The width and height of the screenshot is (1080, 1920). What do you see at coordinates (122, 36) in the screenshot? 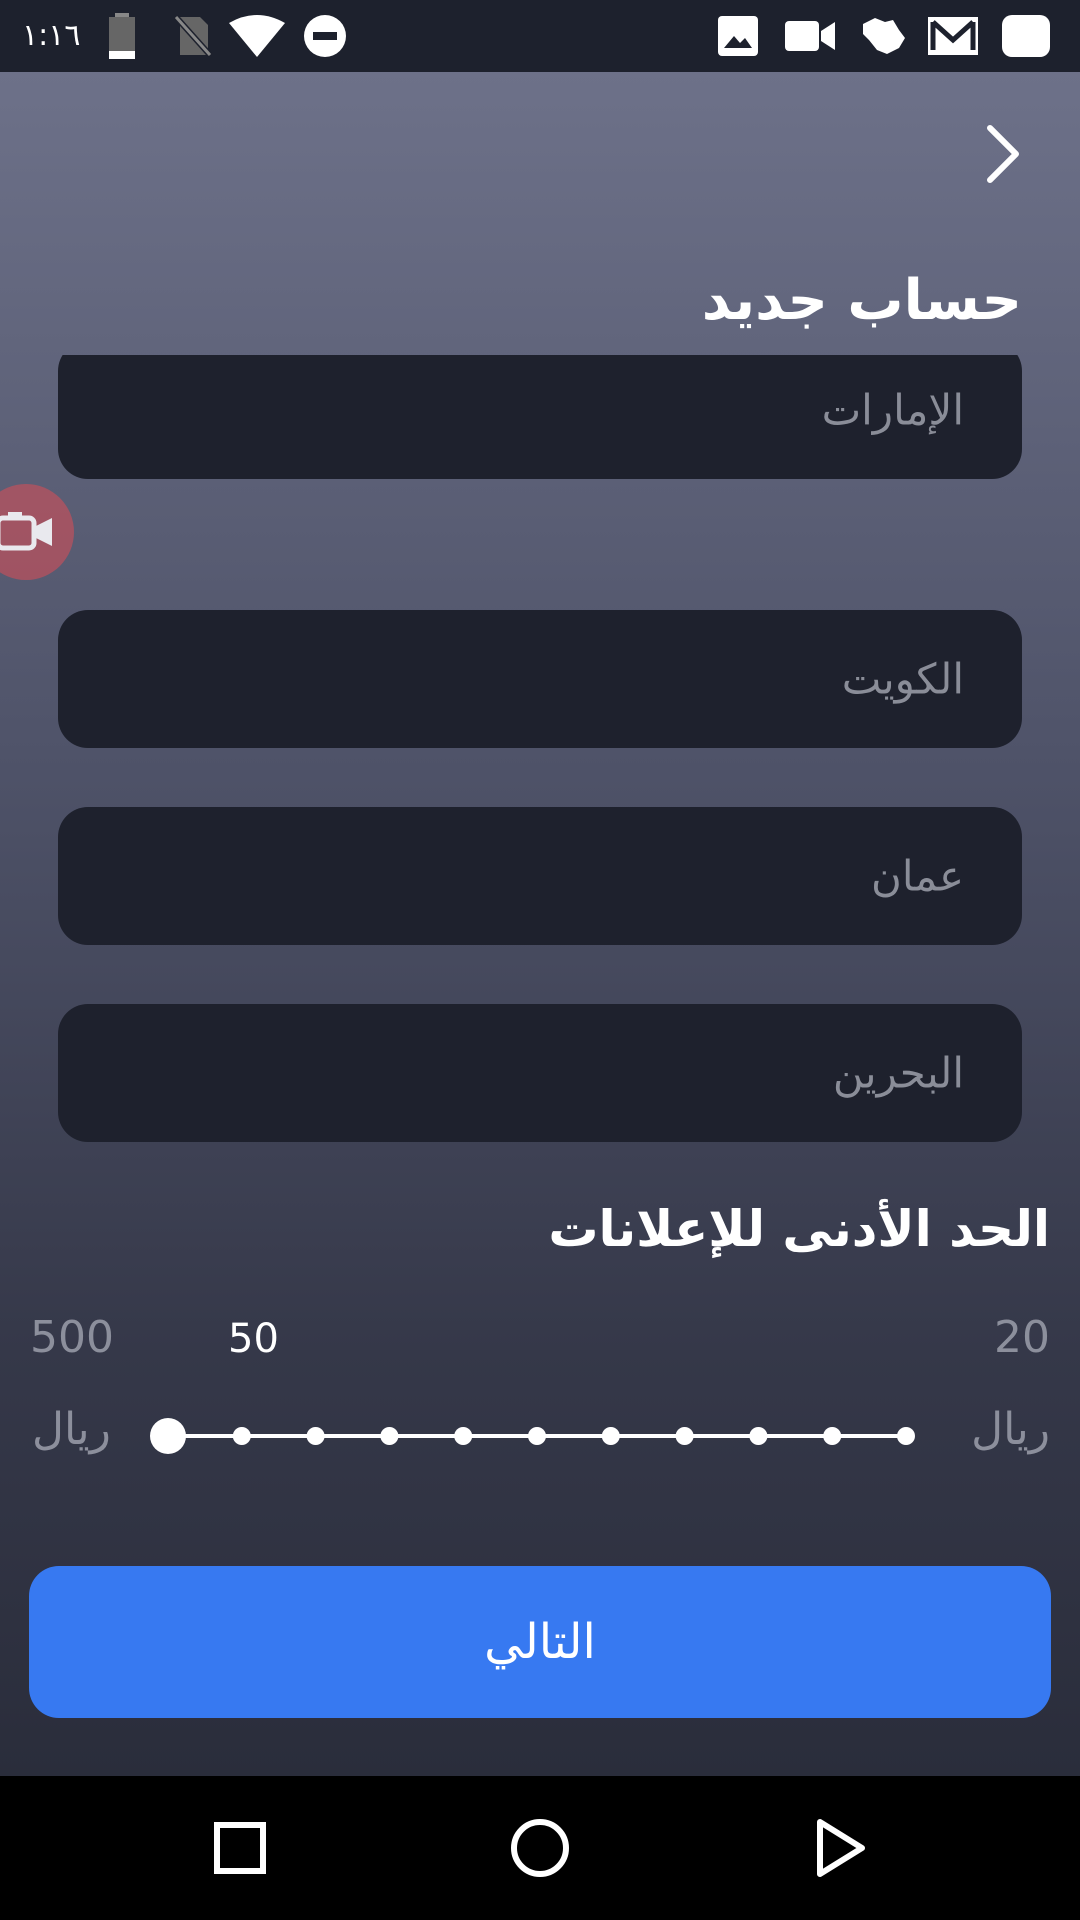
I see `battery-icon` at bounding box center [122, 36].